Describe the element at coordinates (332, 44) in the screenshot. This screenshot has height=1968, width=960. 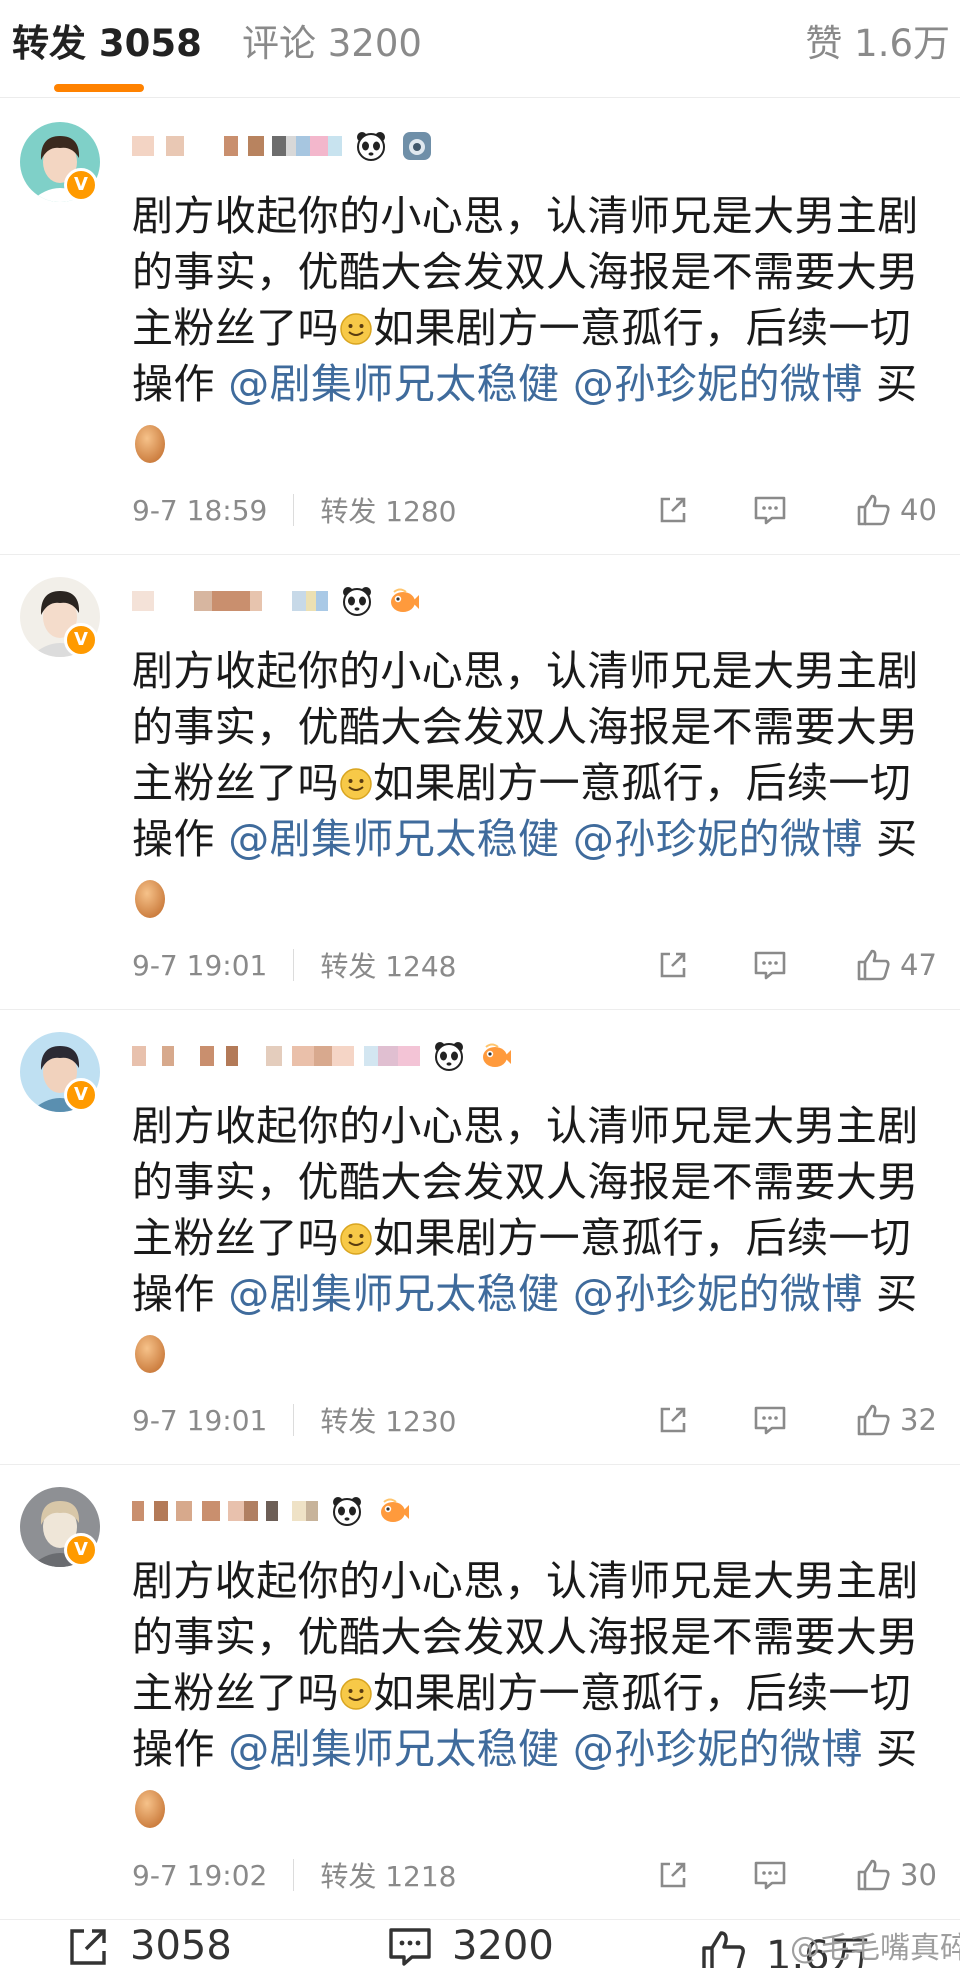
I see `tab-comment: 评论 3200` at that location.